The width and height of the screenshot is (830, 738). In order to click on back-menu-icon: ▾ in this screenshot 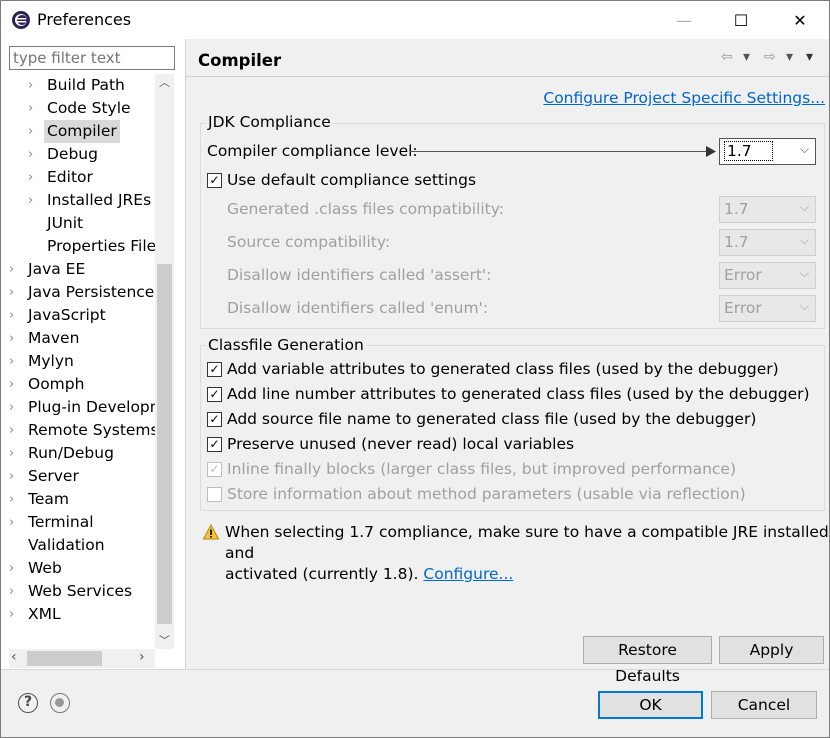, I will do `click(746, 57)`.